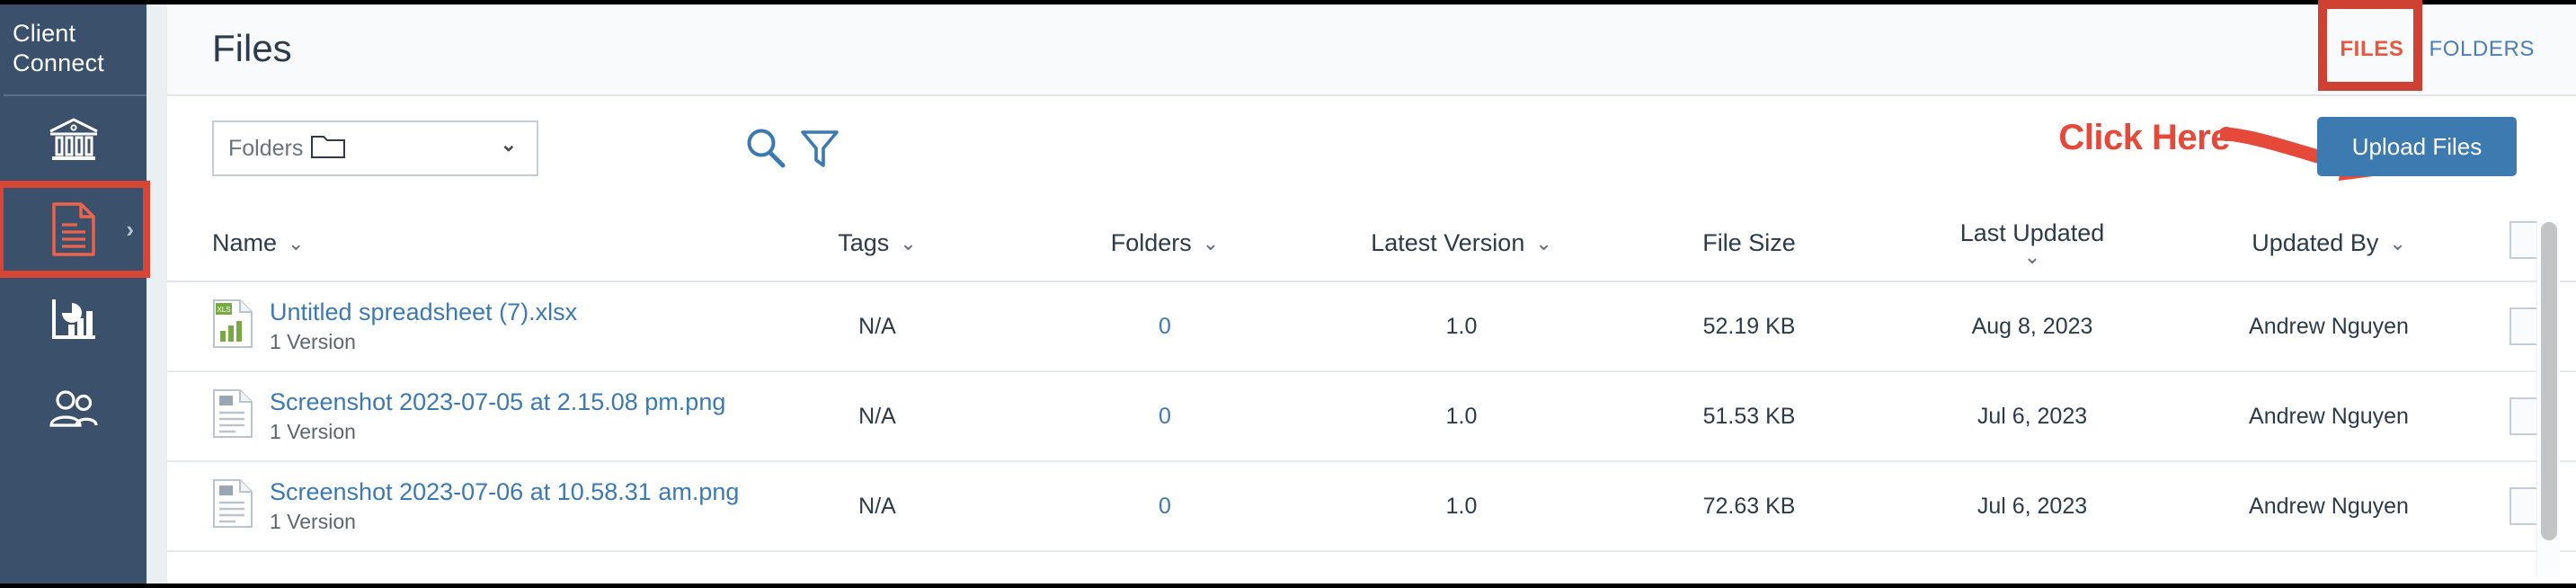  Describe the element at coordinates (1749, 327) in the screenshot. I see `cell-file-size: 52.19 KB` at that location.